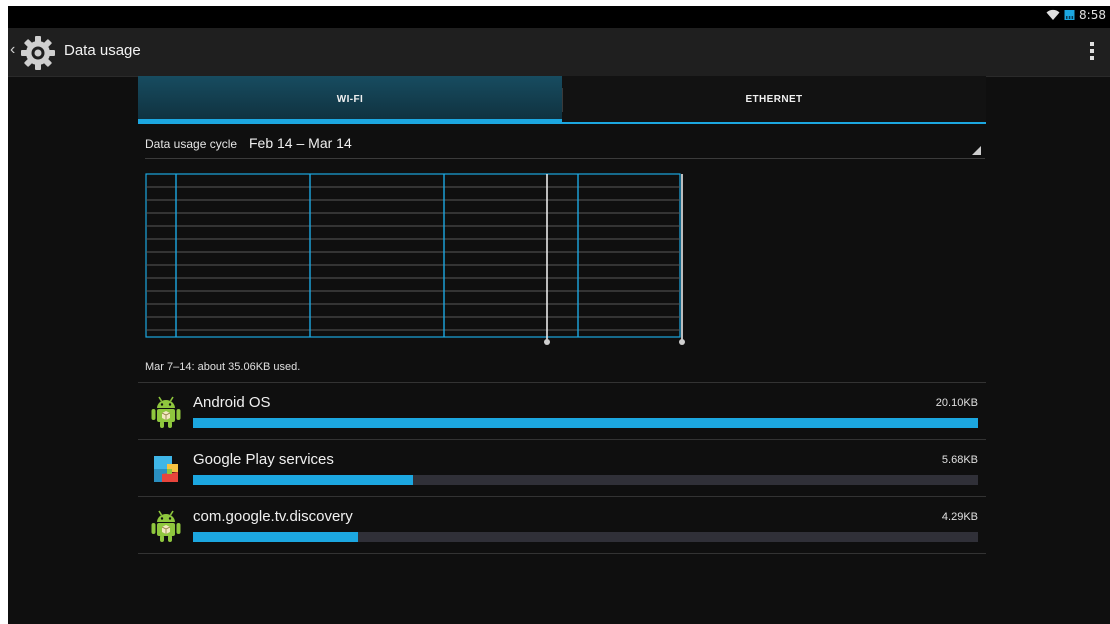 This screenshot has height=624, width=1110. I want to click on chart-dividers, so click(377, 255).